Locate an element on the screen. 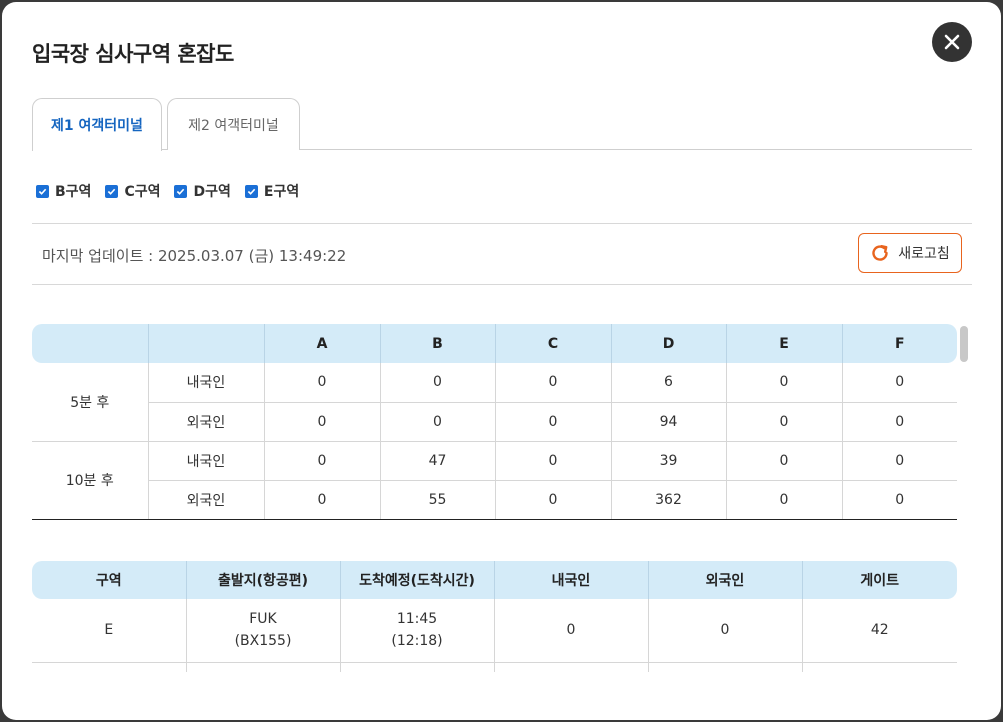 This screenshot has height=722, width=1003. filter-label: D구역 is located at coordinates (212, 192).